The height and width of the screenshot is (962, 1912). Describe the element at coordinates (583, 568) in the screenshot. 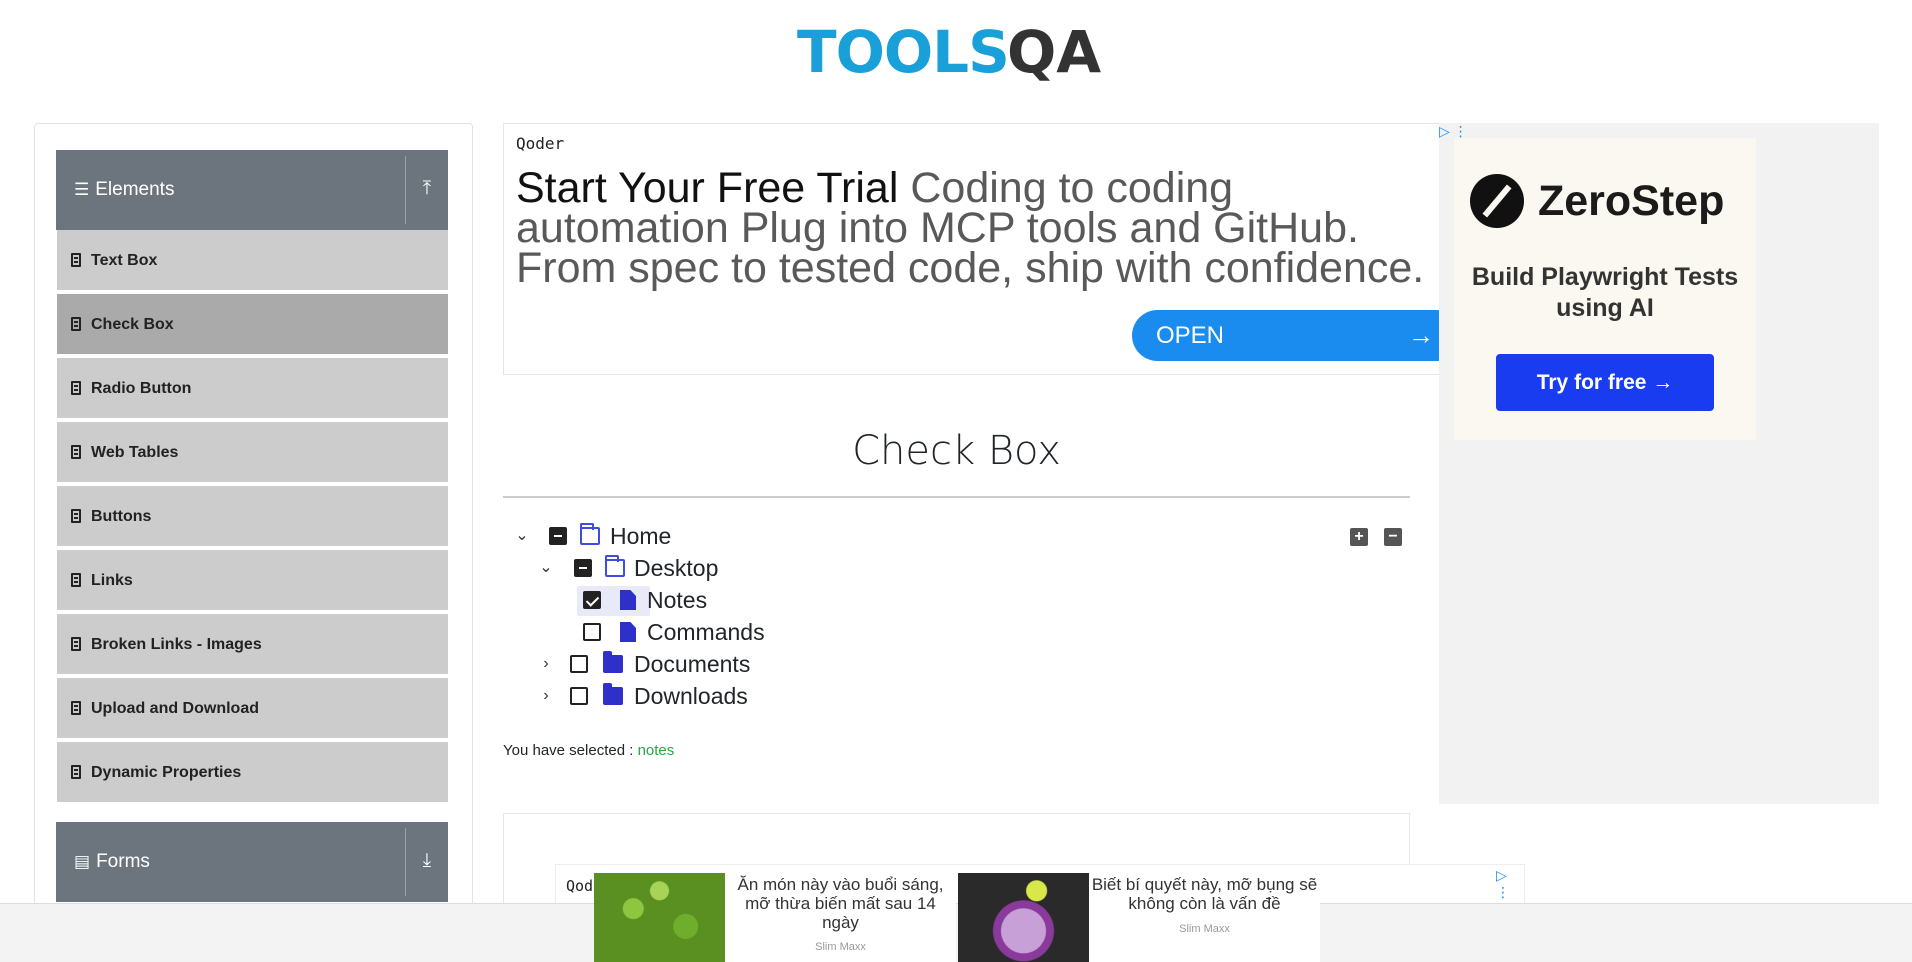

I see `checkbox-desktop` at that location.